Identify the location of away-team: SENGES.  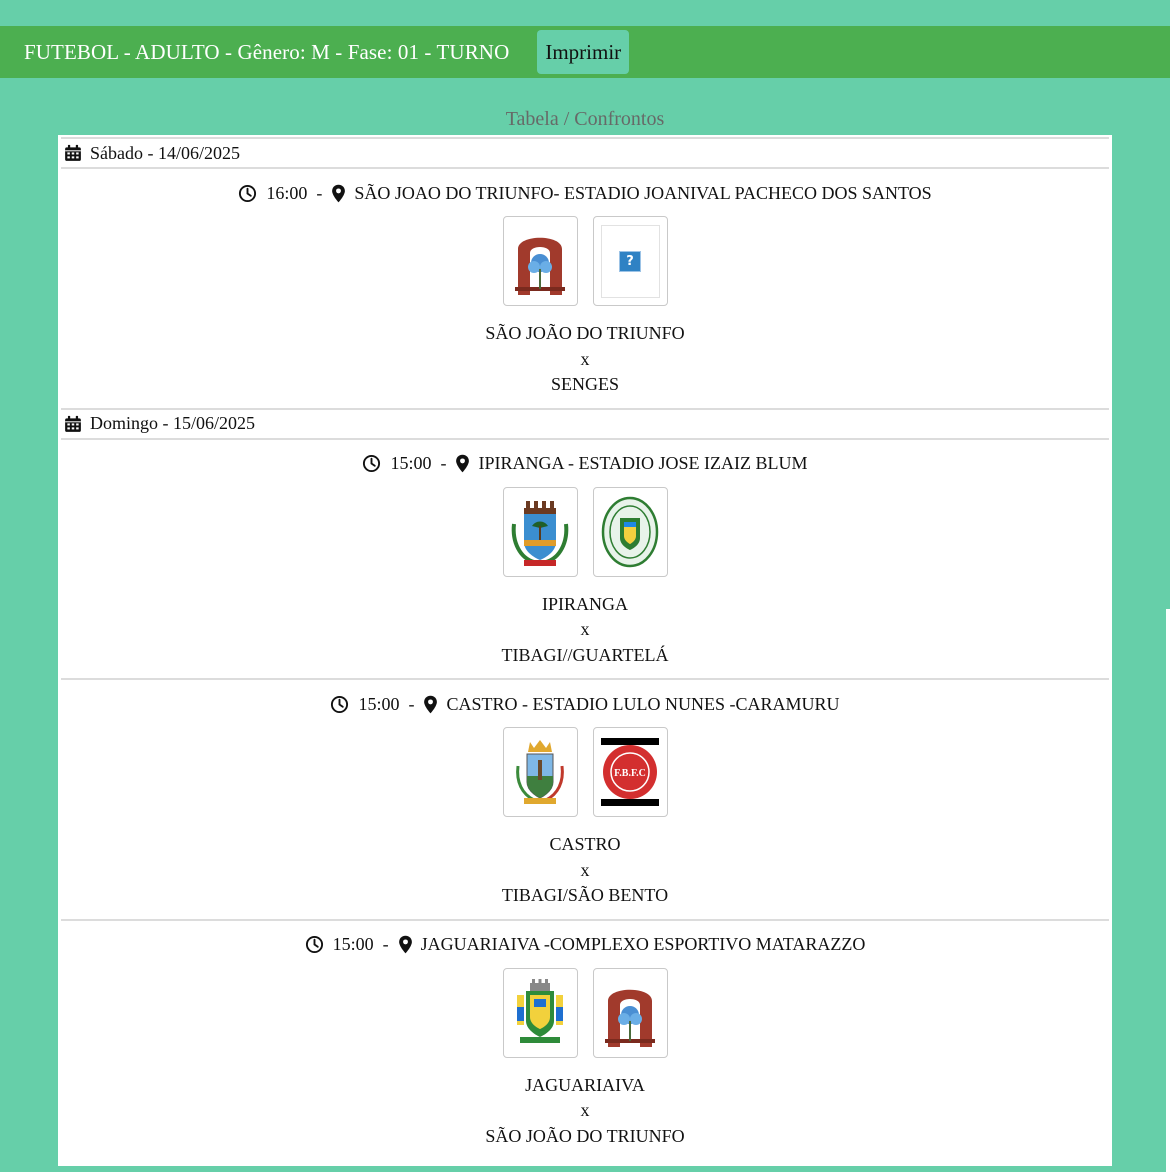
(584, 384).